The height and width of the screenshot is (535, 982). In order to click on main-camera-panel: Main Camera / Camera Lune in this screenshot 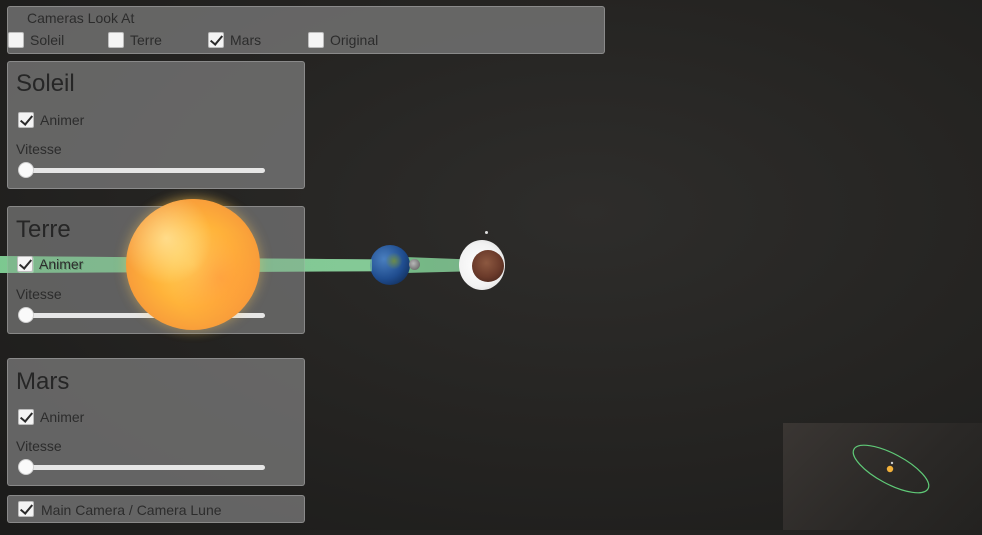, I will do `click(156, 509)`.